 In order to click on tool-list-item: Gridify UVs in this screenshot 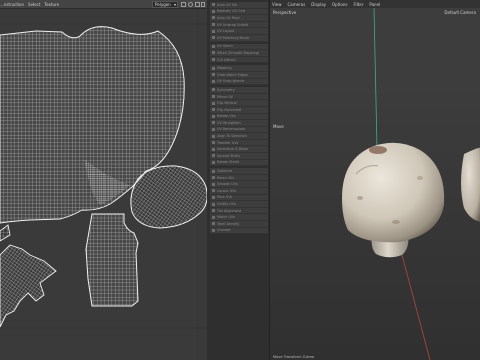, I will do `click(239, 204)`.